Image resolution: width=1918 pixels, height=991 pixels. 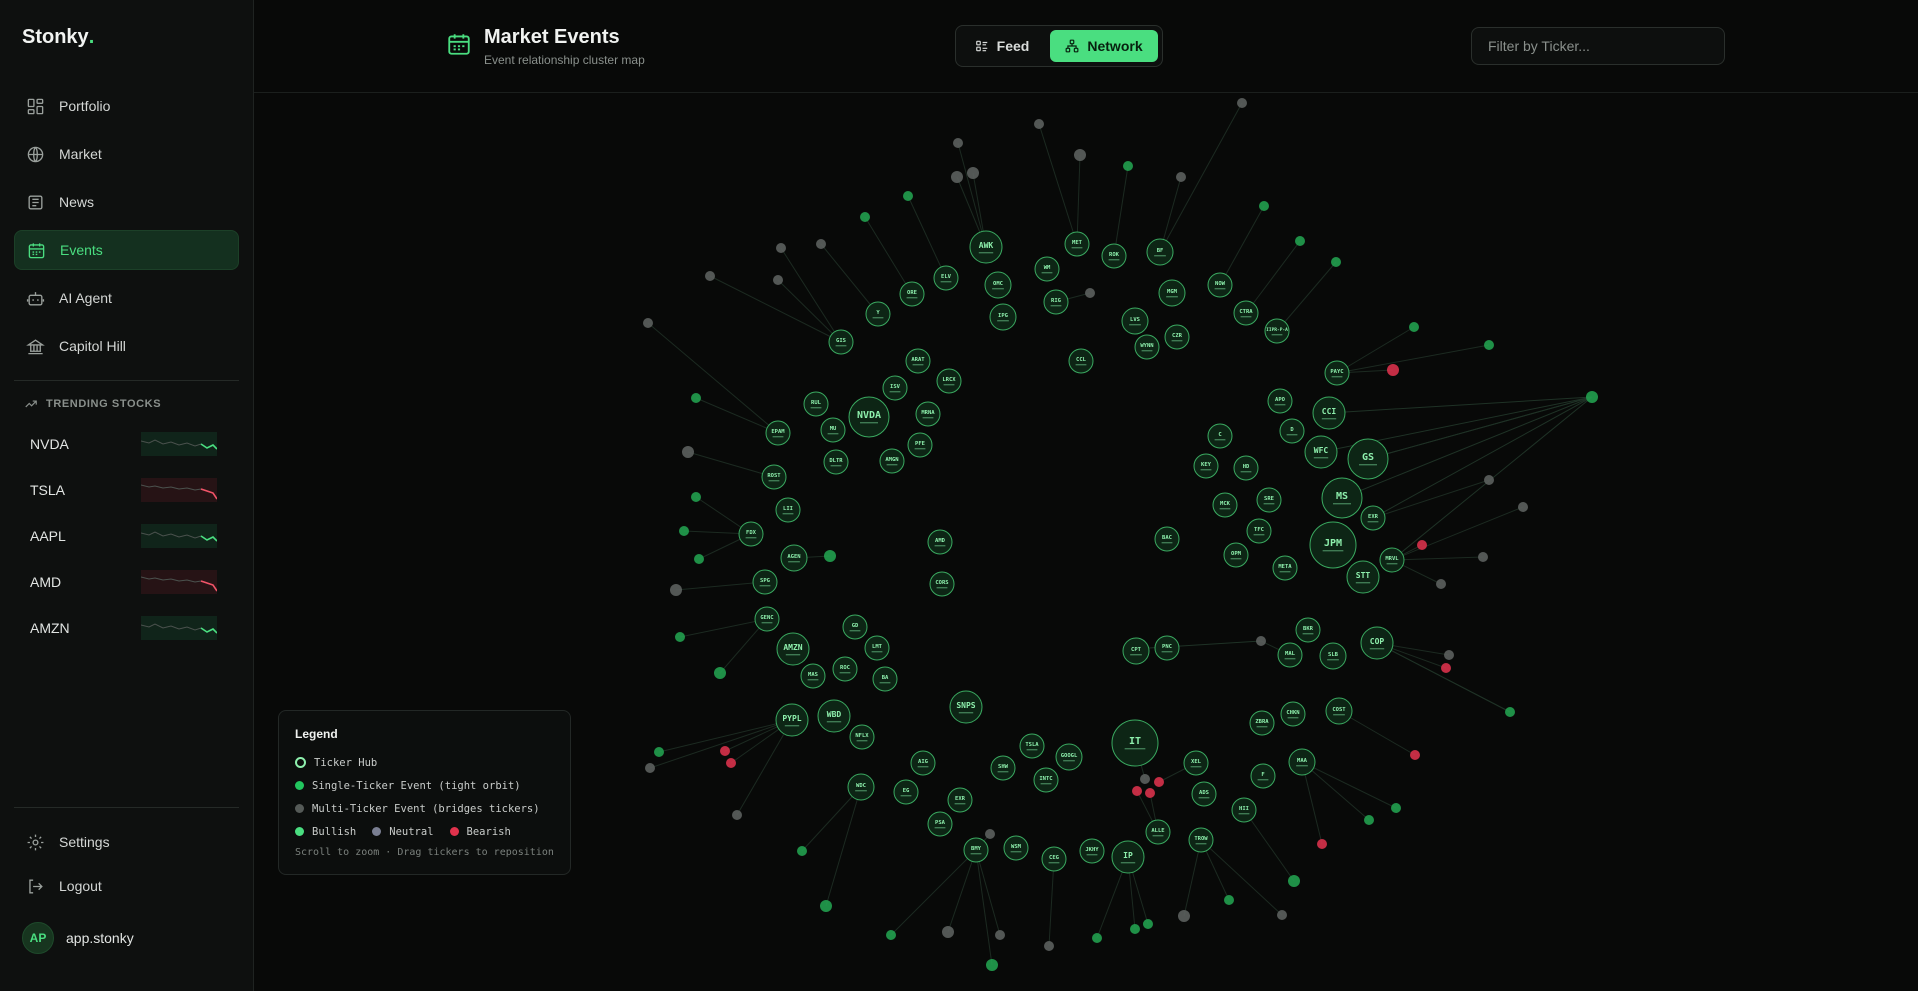 What do you see at coordinates (1342, 498) in the screenshot?
I see `ticker-hub: MS` at bounding box center [1342, 498].